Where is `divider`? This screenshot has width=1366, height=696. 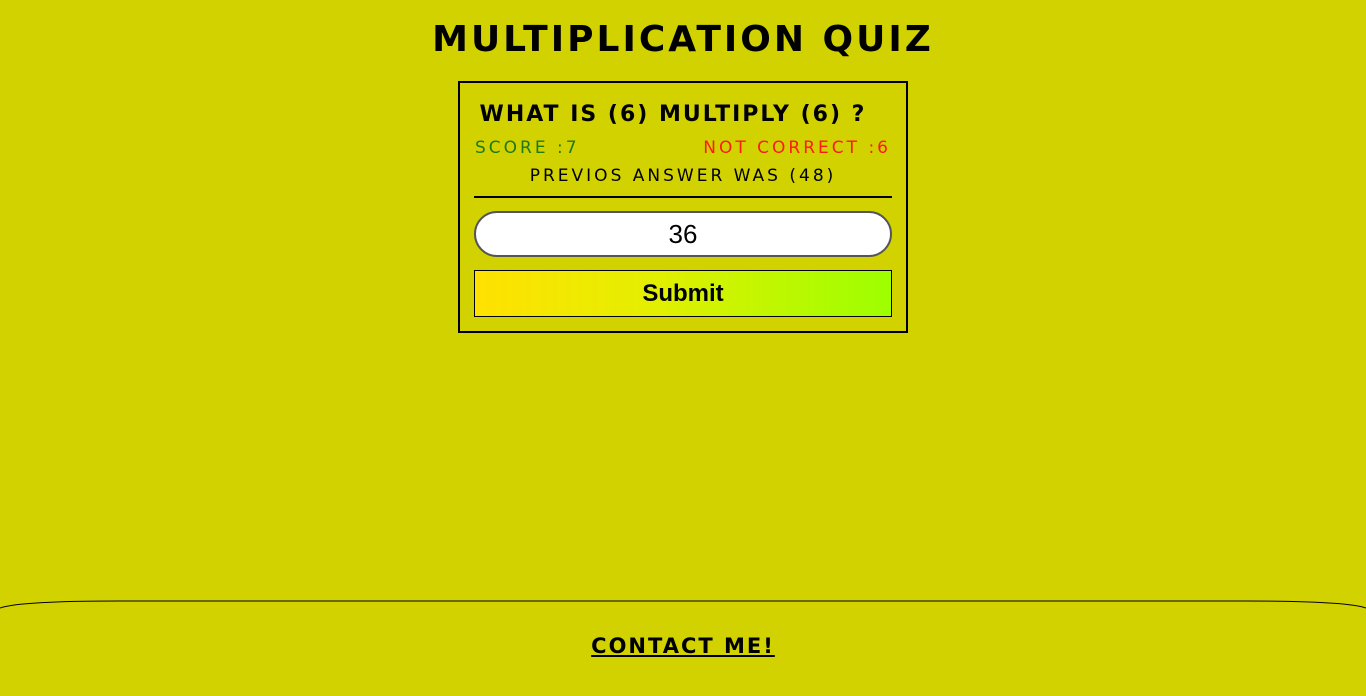 divider is located at coordinates (683, 197).